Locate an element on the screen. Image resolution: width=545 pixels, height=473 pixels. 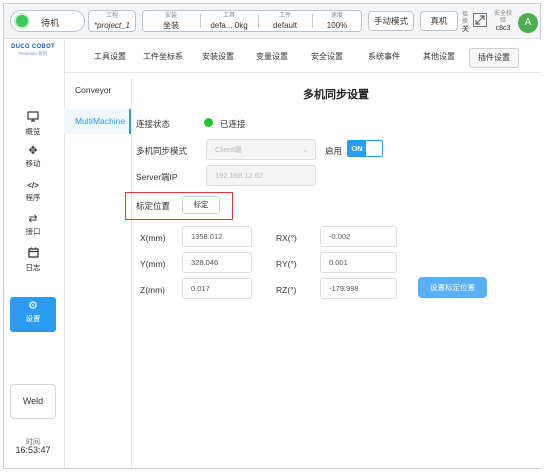
move-icon: ✥ is located at coordinates (33, 151).